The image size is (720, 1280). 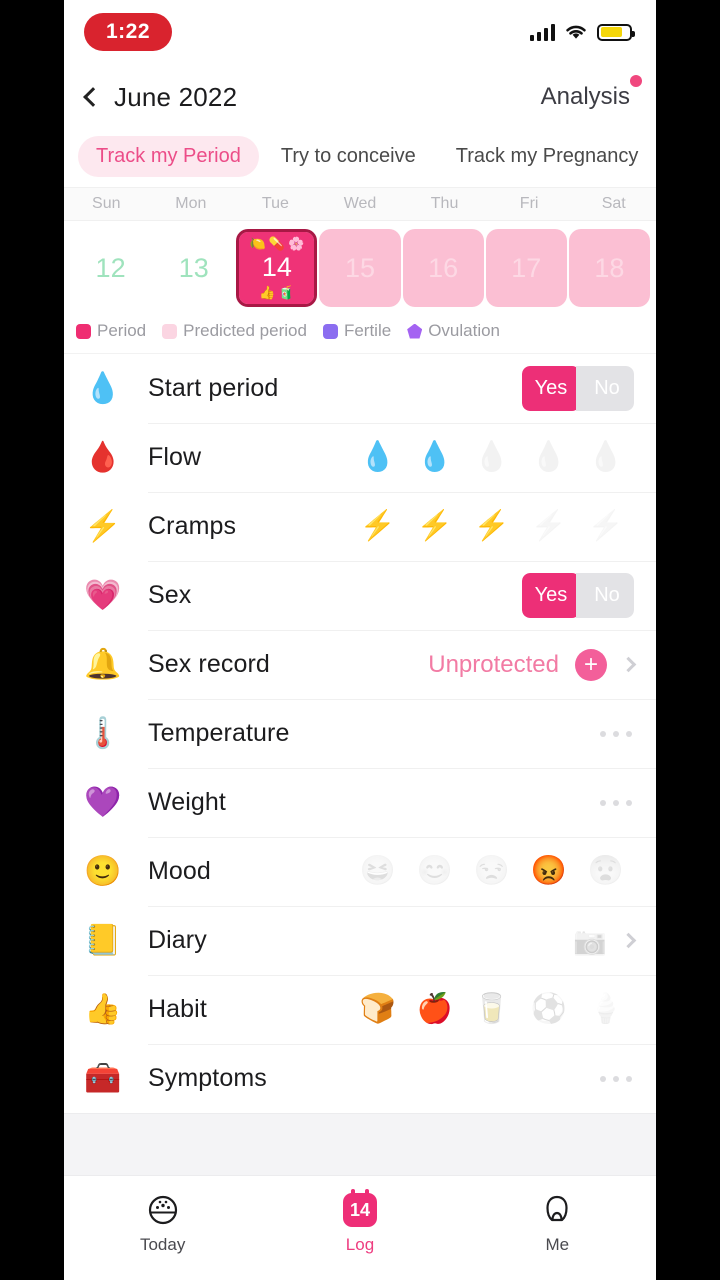 I want to click on legend-item-predicted-period: Predicted period, so click(x=234, y=331).